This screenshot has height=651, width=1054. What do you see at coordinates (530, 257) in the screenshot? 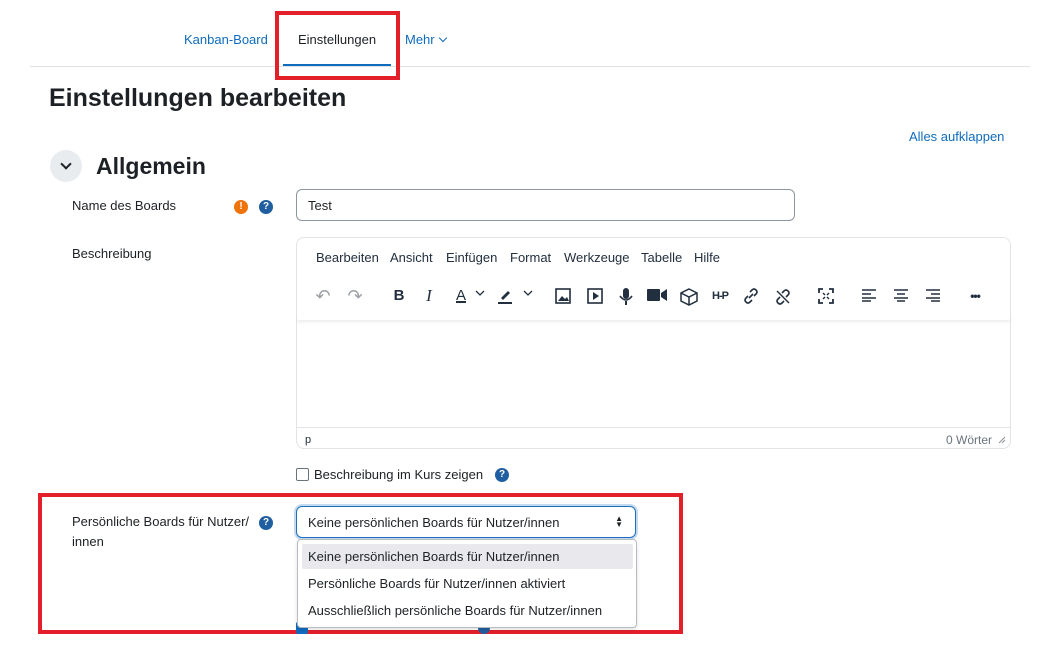
I see `menu-format: Format` at bounding box center [530, 257].